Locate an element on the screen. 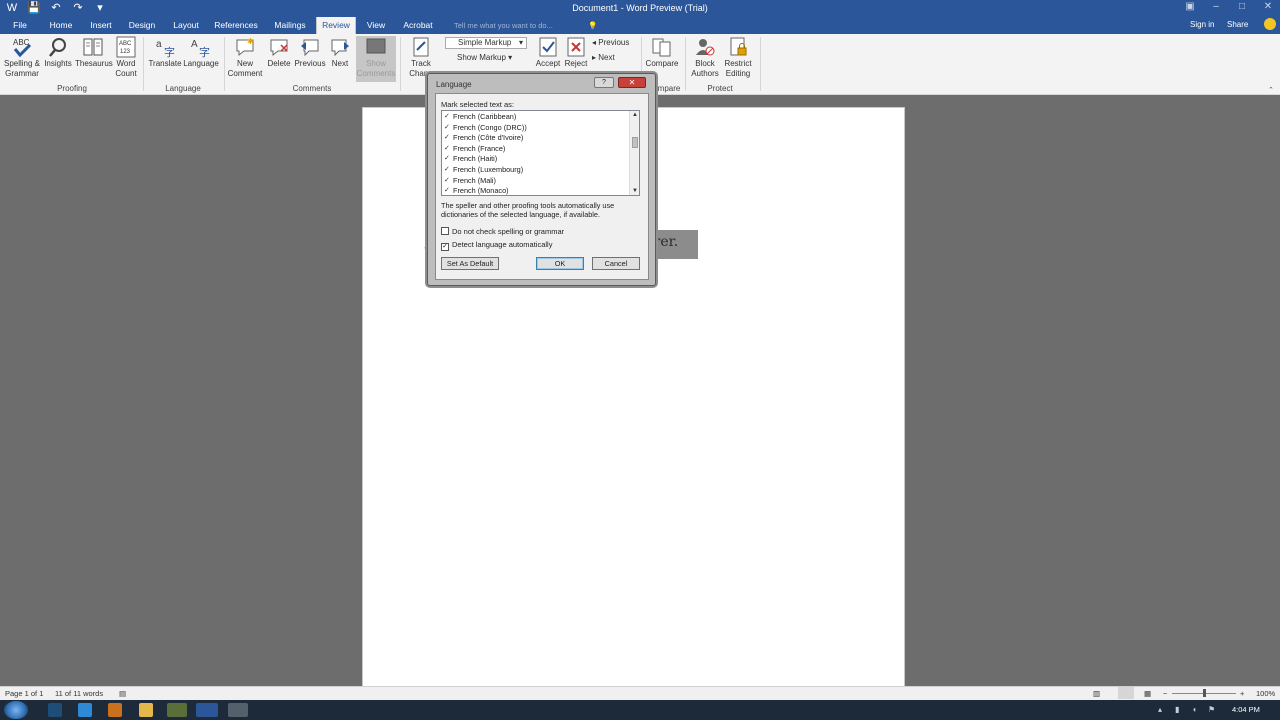 The width and height of the screenshot is (1280, 720). tab-layout: Layout is located at coordinates (186, 25).